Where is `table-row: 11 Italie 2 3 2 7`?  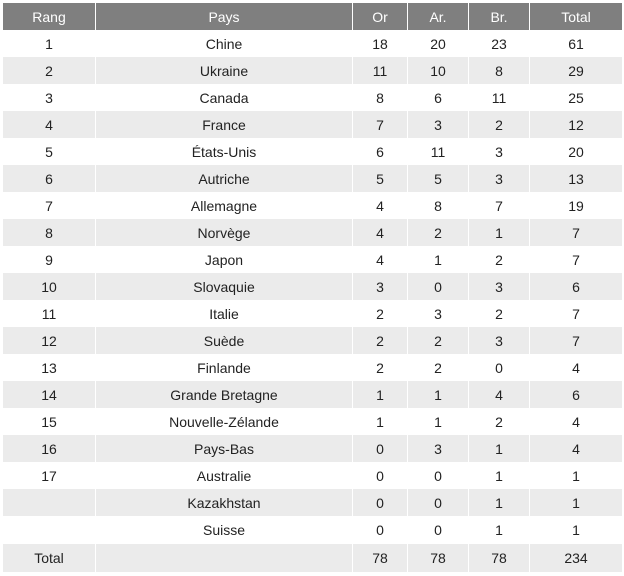 table-row: 11 Italie 2 3 2 7 is located at coordinates (312, 313).